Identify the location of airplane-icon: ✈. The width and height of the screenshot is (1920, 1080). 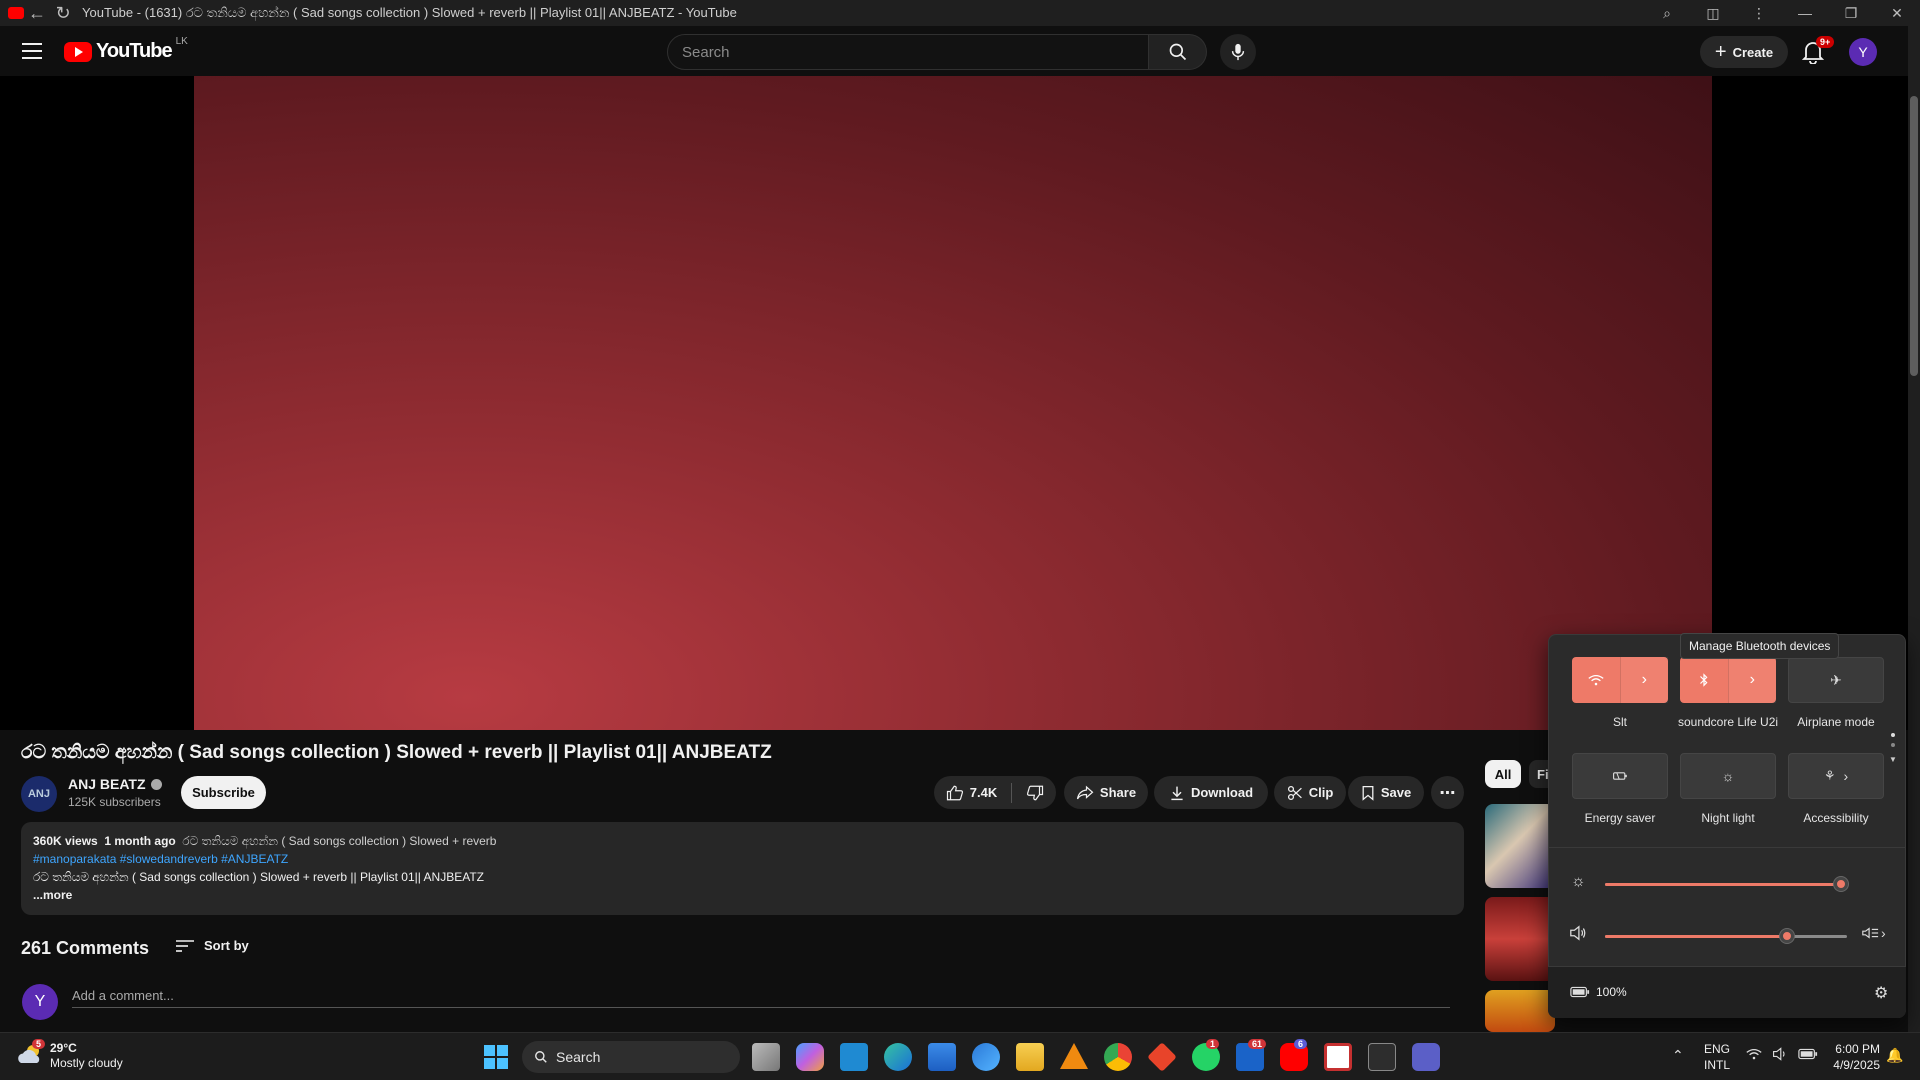
(1836, 679).